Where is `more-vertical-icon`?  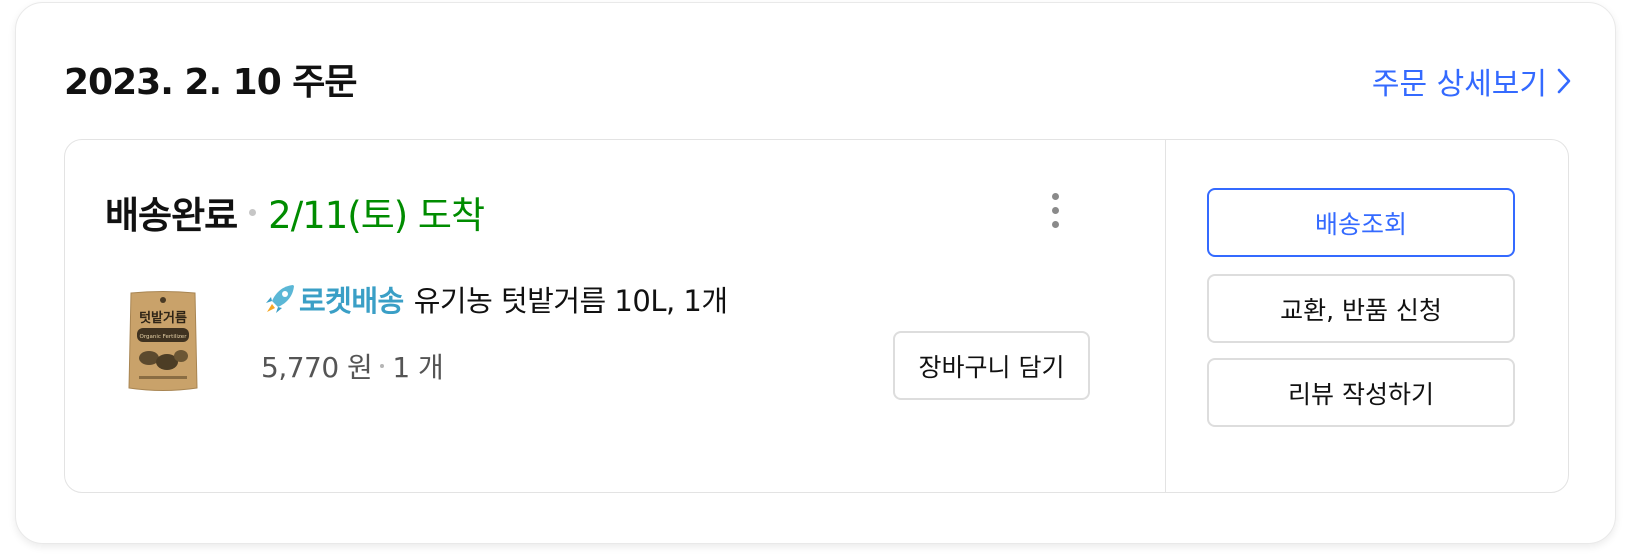
more-vertical-icon is located at coordinates (1055, 196).